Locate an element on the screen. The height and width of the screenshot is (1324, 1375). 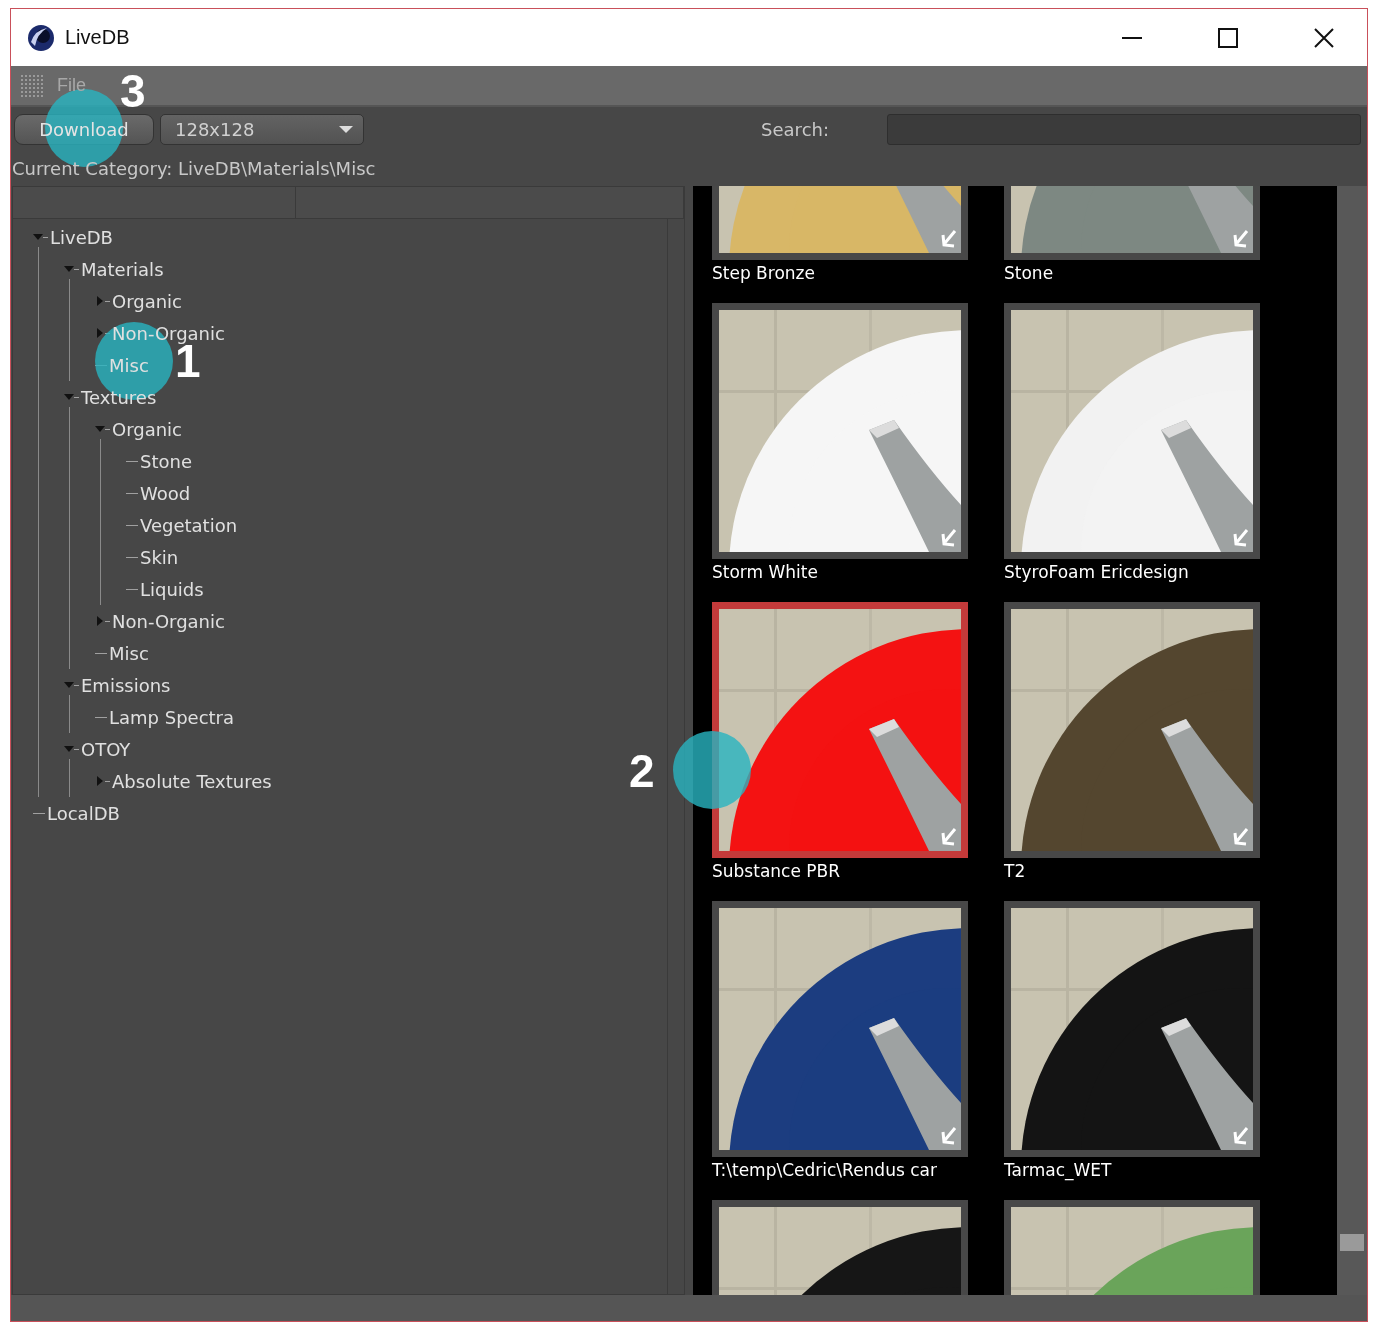
tree-item: Absolute Textures is located at coordinates (192, 781).